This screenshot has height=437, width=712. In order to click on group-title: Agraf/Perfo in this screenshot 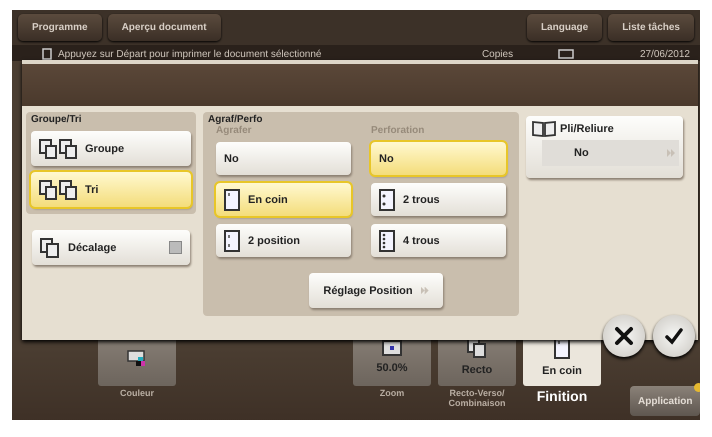, I will do `click(236, 119)`.